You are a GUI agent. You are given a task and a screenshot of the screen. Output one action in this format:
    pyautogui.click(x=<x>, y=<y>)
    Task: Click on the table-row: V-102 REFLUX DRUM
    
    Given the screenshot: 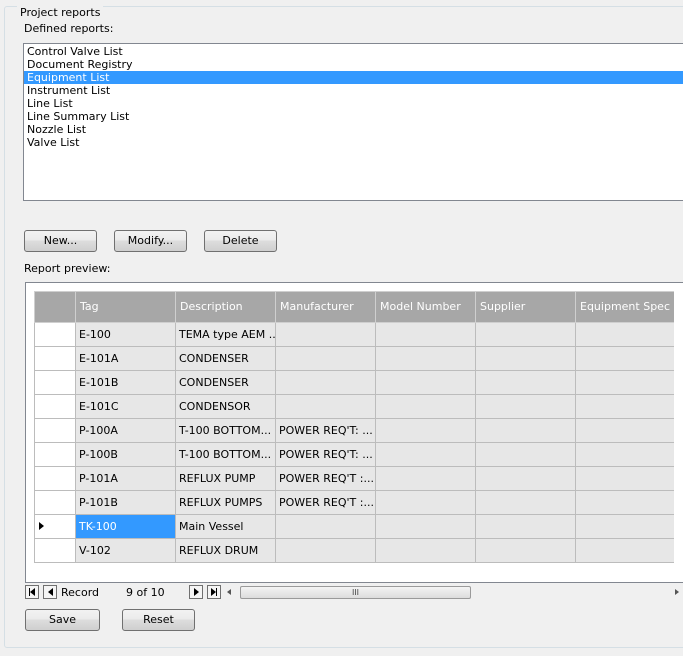 What is the action you would take?
    pyautogui.click(x=354, y=550)
    